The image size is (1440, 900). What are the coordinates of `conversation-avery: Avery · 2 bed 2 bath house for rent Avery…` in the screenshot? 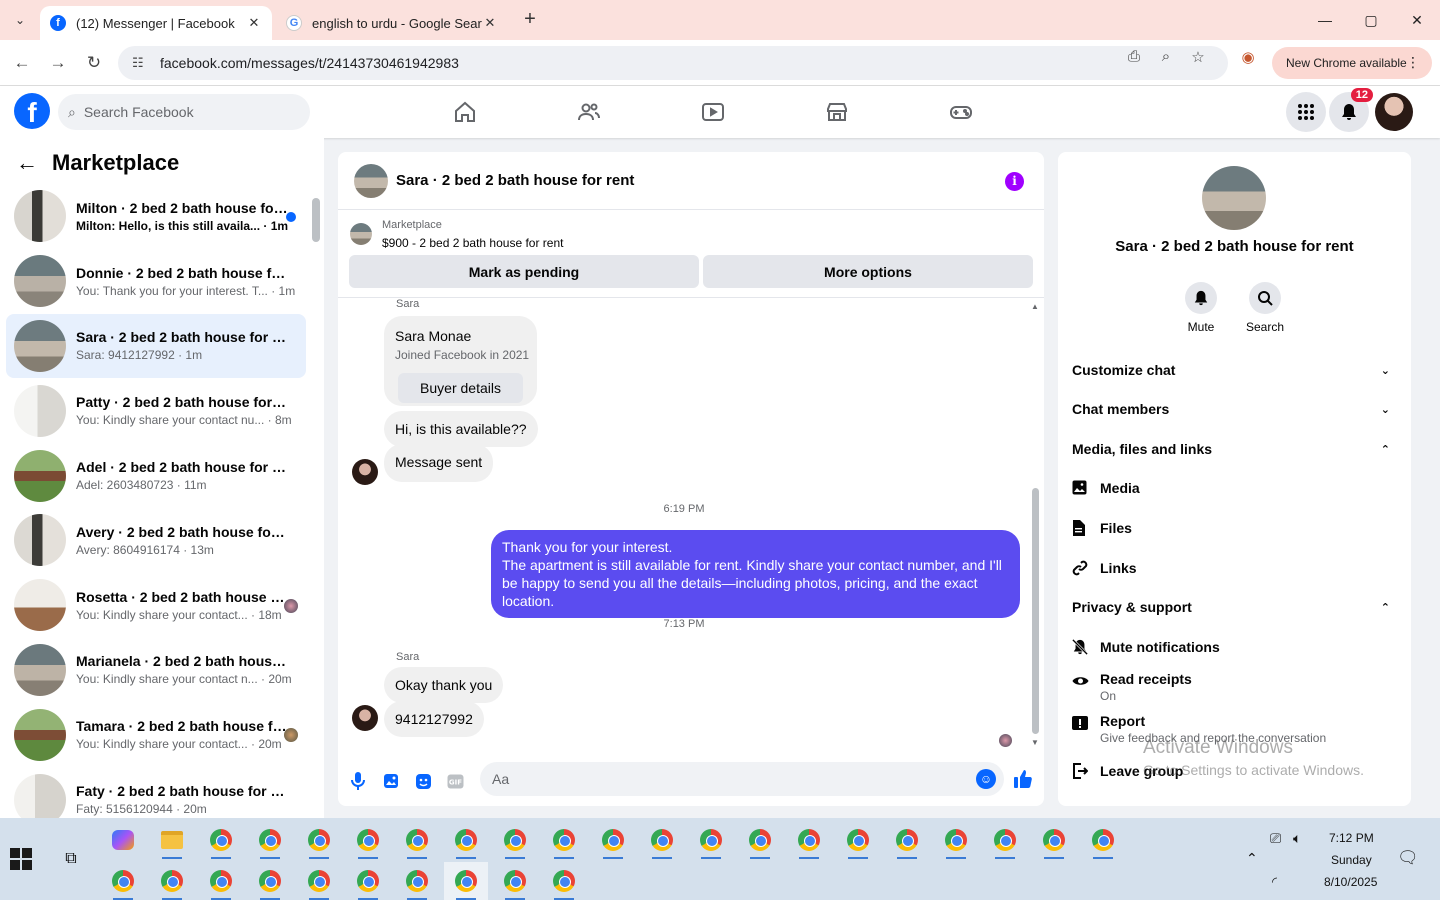 It's located at (156, 540).